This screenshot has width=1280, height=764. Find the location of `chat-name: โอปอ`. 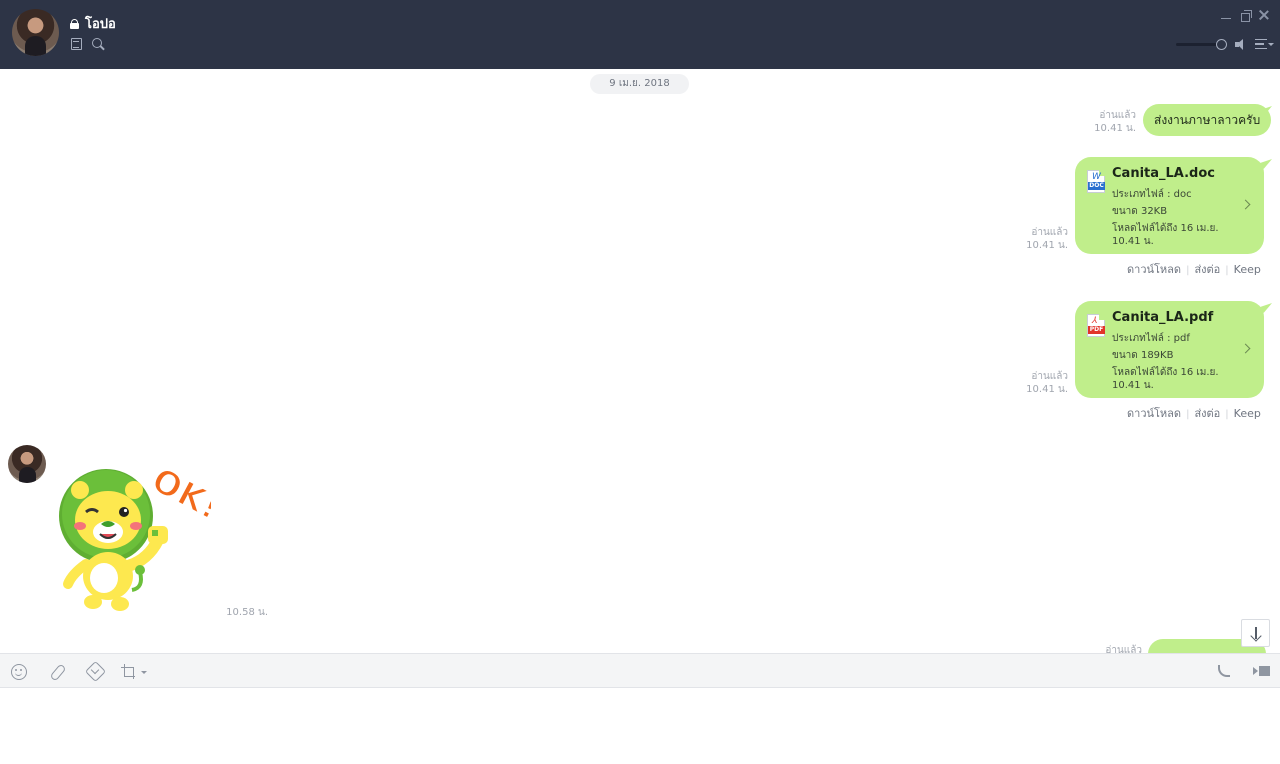

chat-name: โอปอ is located at coordinates (100, 23).